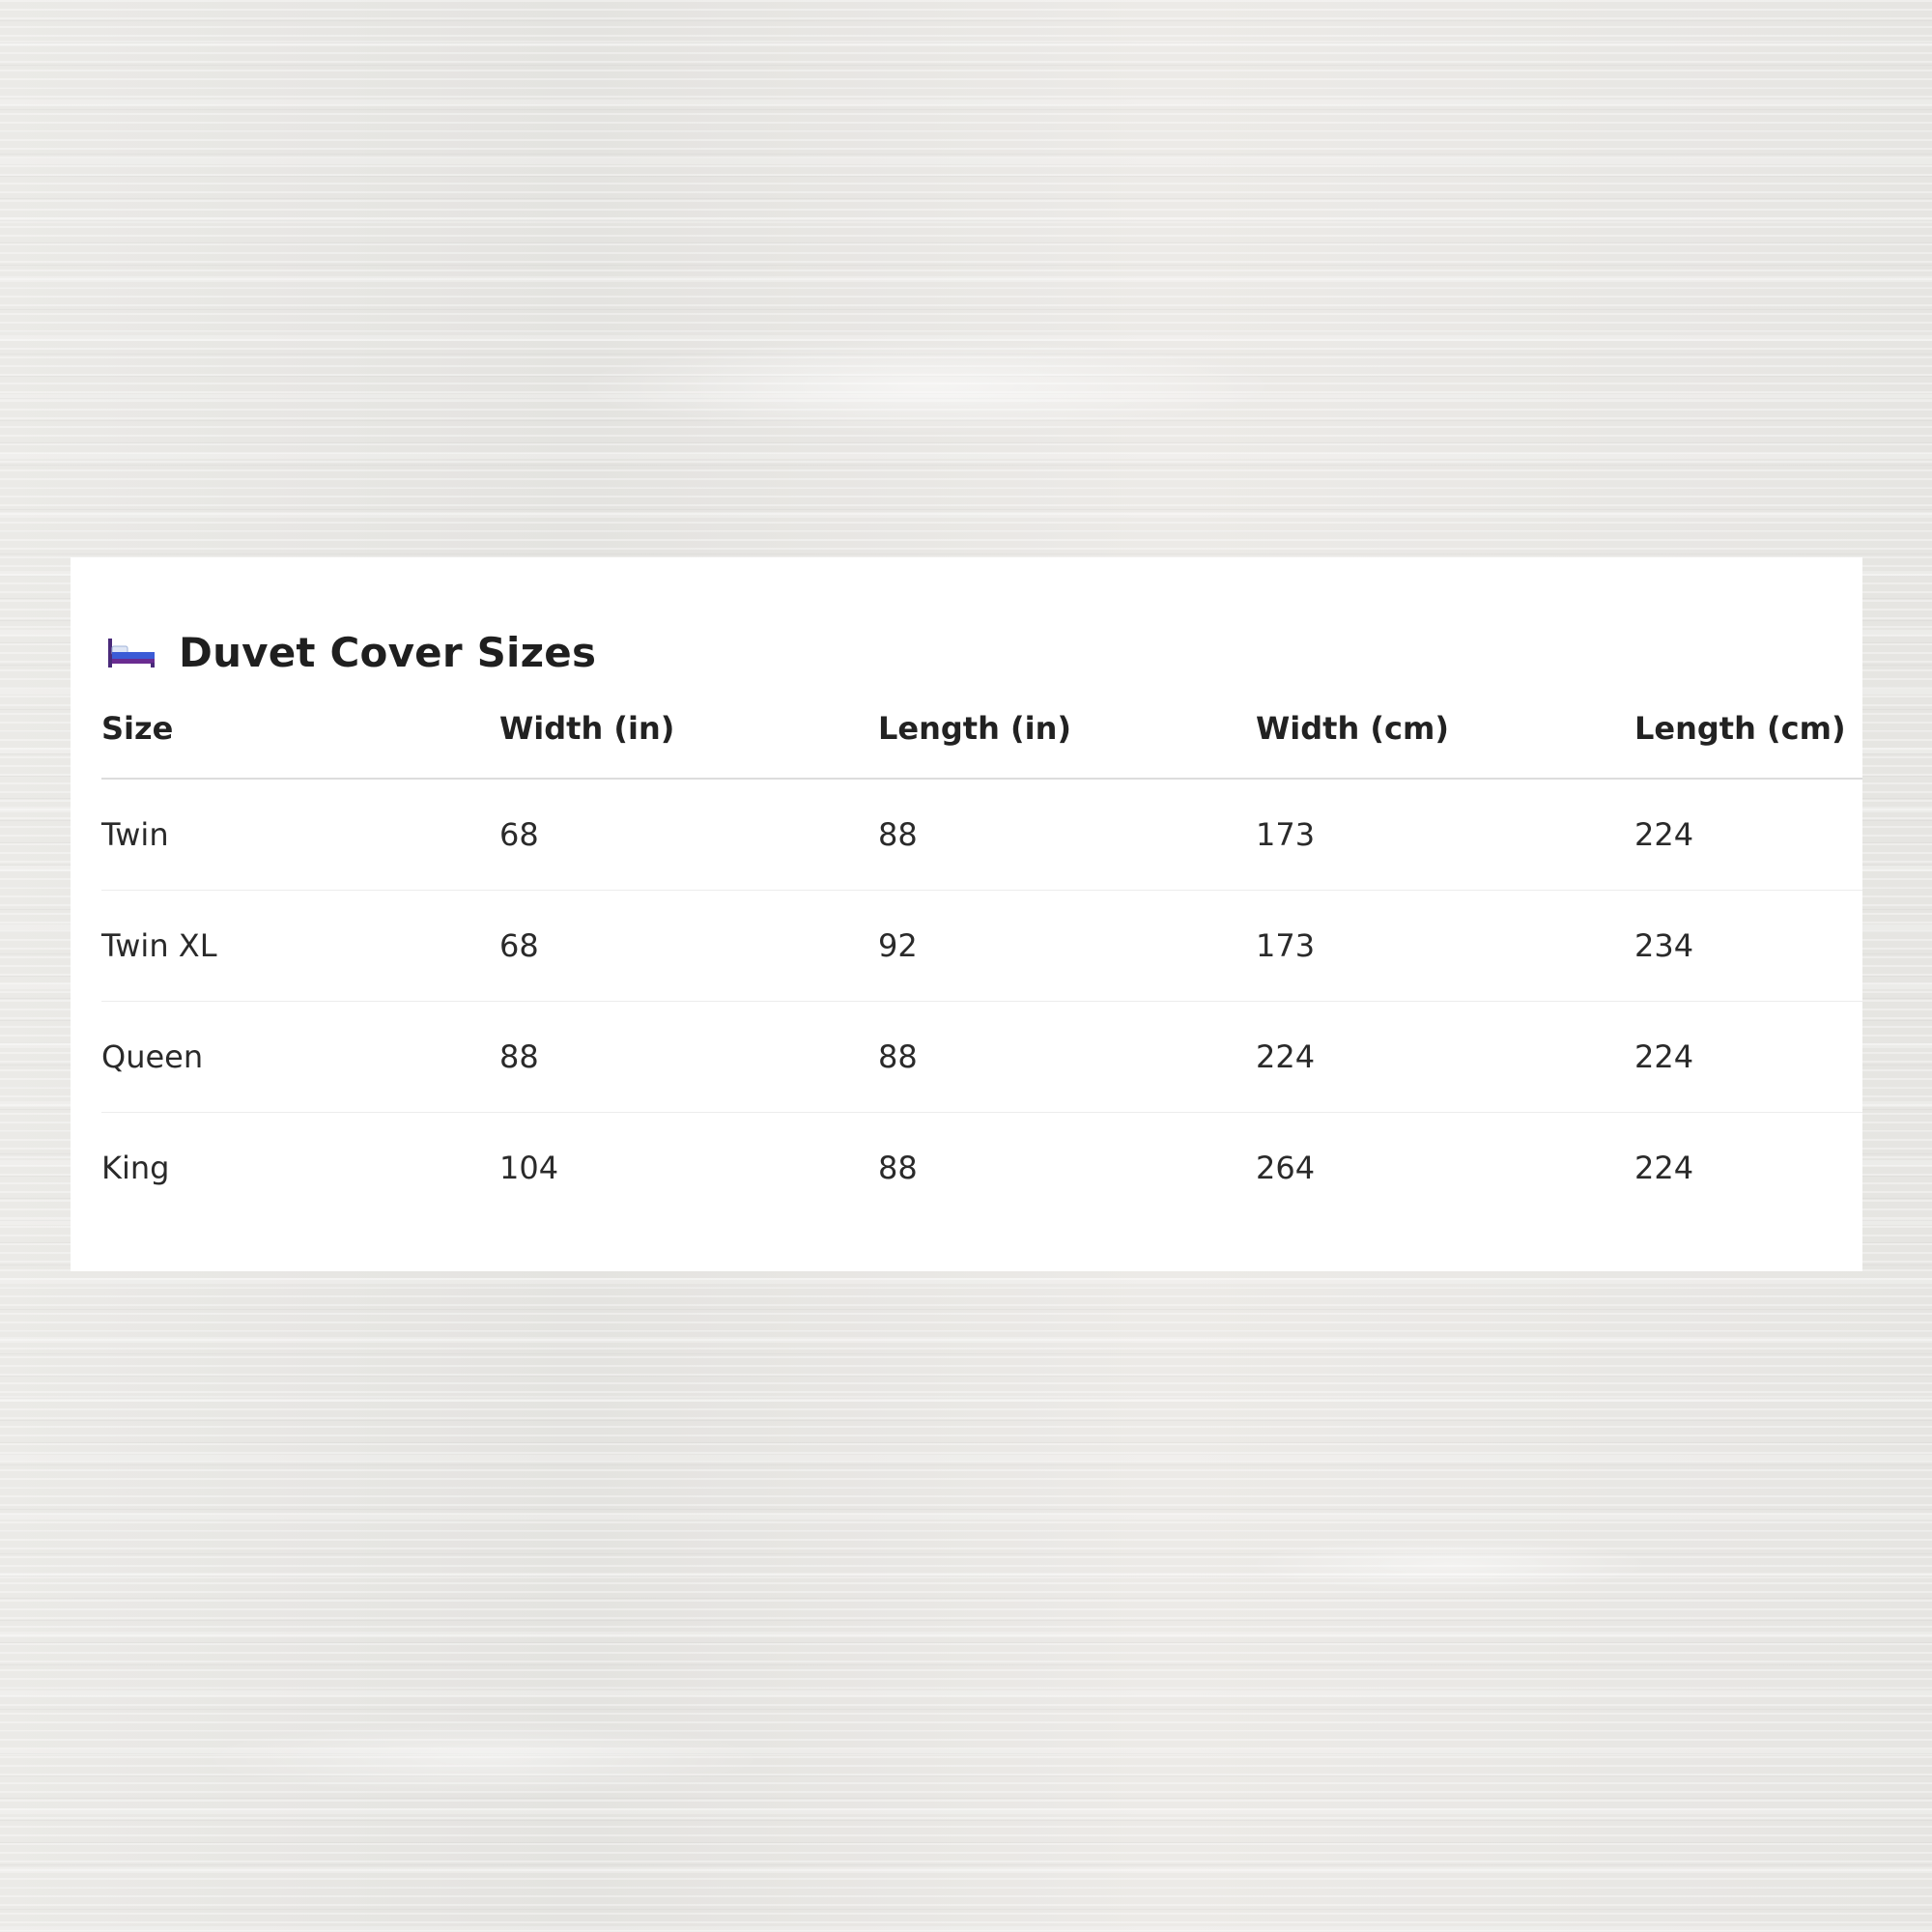  Describe the element at coordinates (1067, 946) in the screenshot. I see `cell-length-in: 92` at that location.